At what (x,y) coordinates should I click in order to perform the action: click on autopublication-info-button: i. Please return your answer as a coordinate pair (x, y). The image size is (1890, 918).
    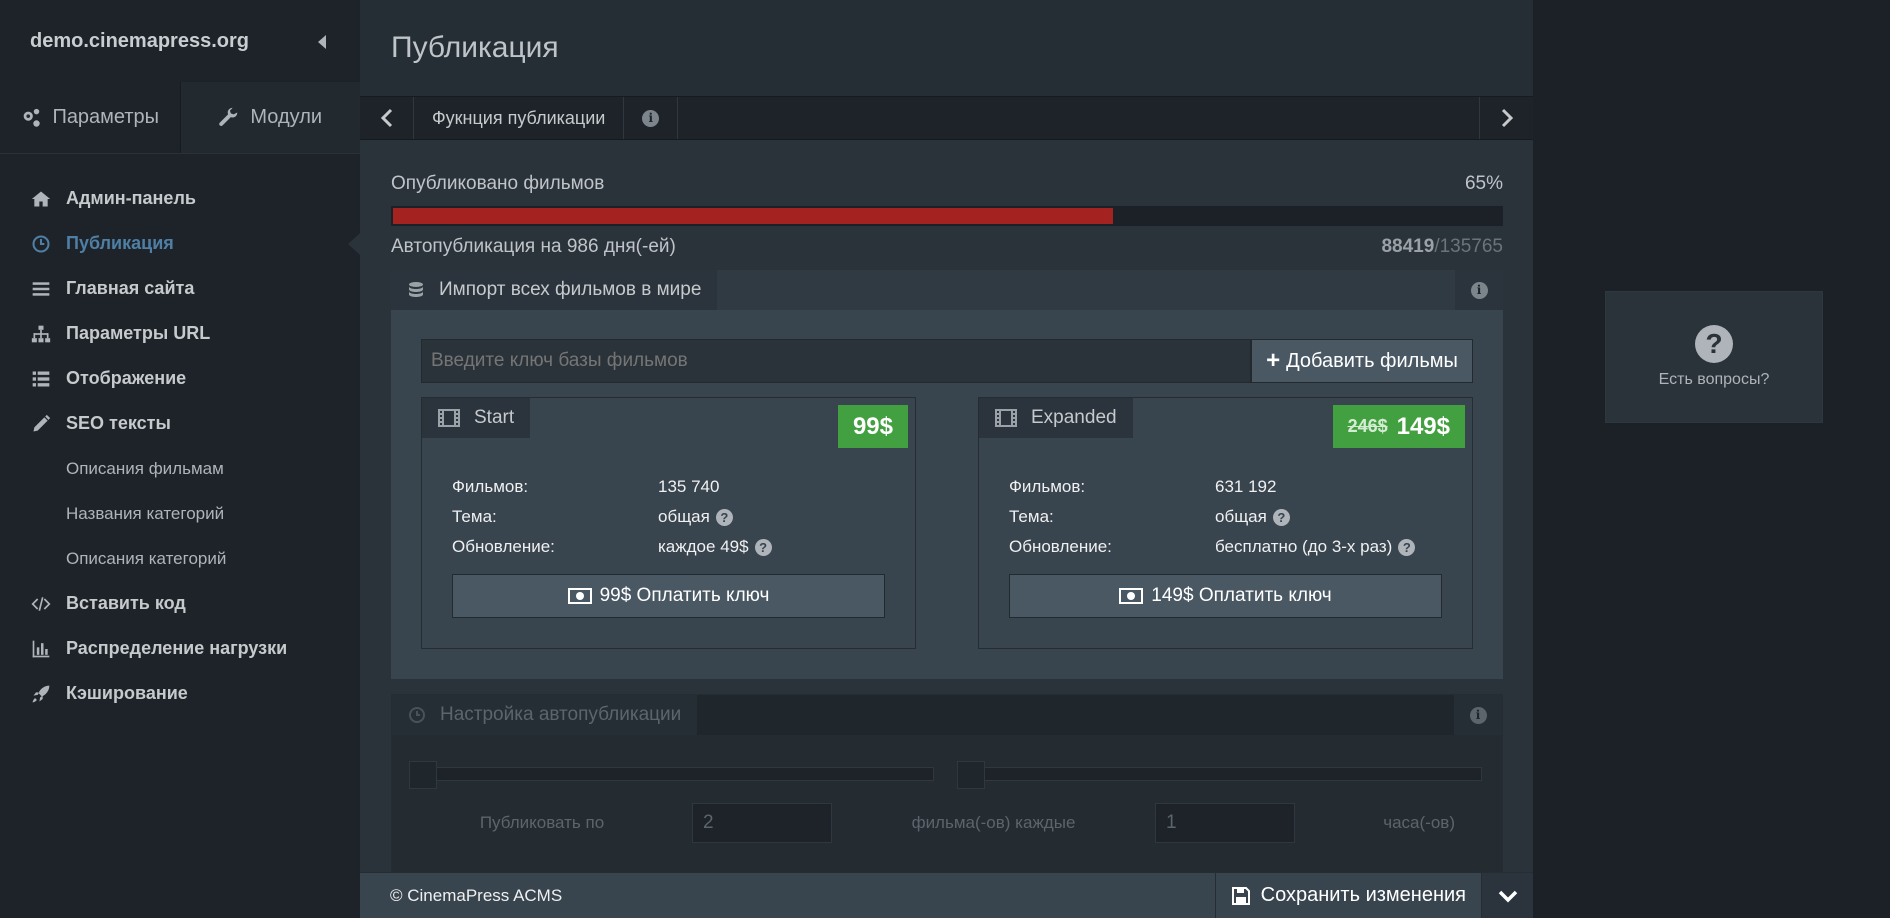
    Looking at the image, I should click on (1478, 715).